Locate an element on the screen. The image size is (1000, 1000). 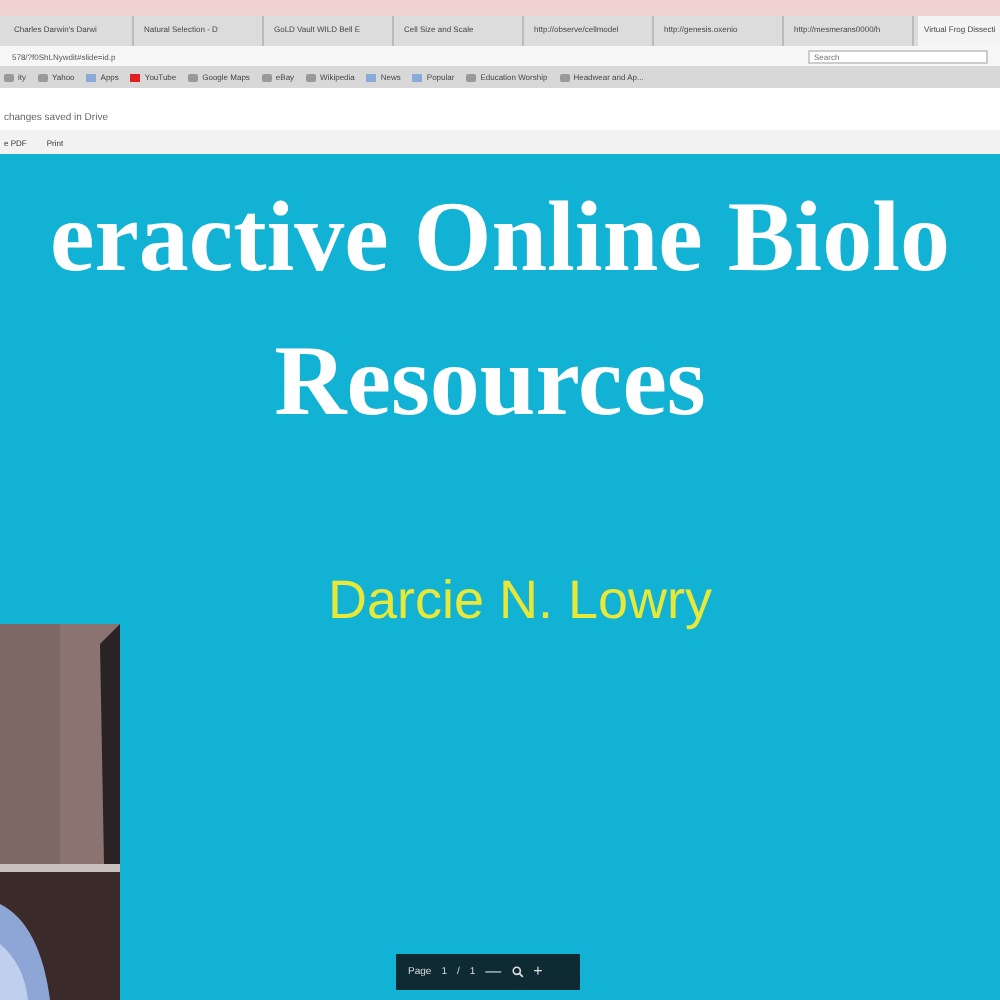
zoom-out-button: — is located at coordinates (493, 972).